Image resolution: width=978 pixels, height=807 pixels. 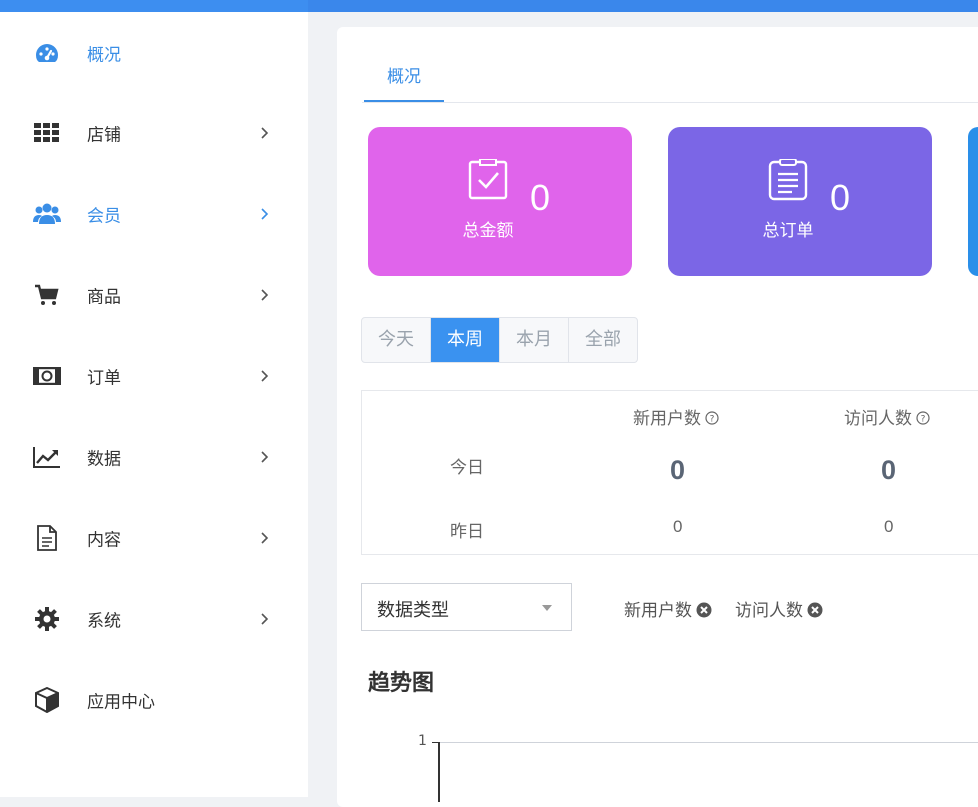 What do you see at coordinates (489, 6) in the screenshot?
I see `top-bar` at bounding box center [489, 6].